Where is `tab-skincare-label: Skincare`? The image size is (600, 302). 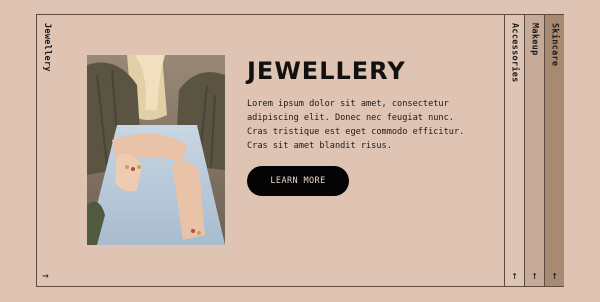 tab-skincare-label: Skincare is located at coordinates (554, 45).